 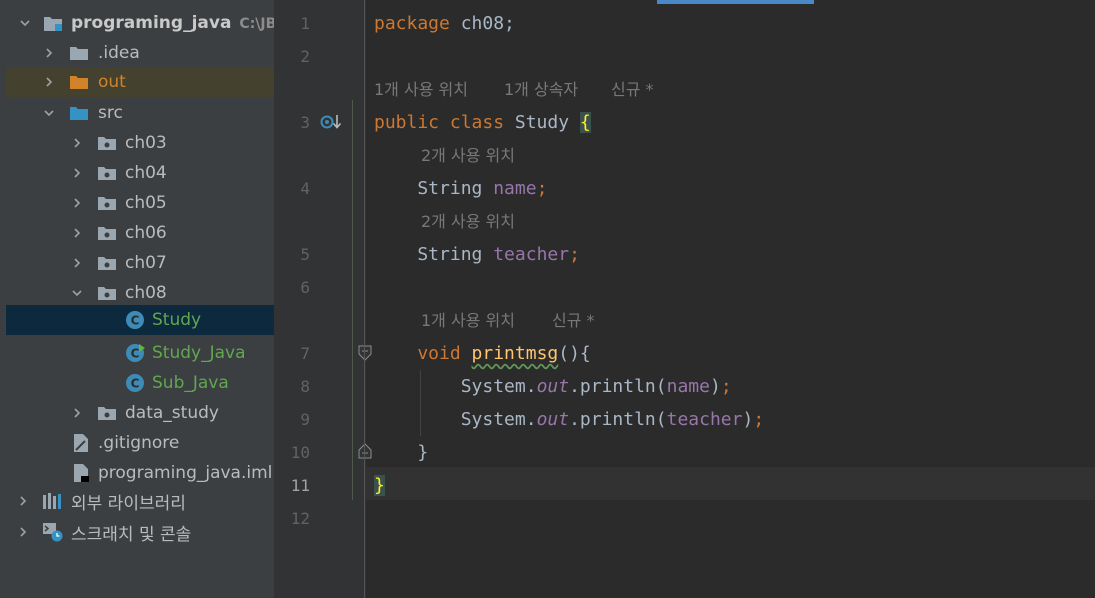 I want to click on code-line-10: }, so click(x=401, y=452).